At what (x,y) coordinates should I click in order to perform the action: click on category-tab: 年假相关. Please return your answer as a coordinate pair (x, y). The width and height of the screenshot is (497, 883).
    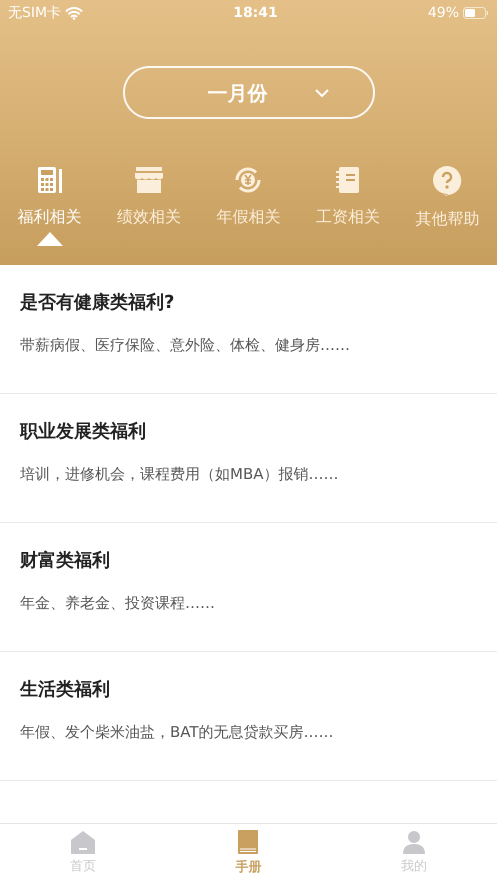
    Looking at the image, I should click on (248, 205).